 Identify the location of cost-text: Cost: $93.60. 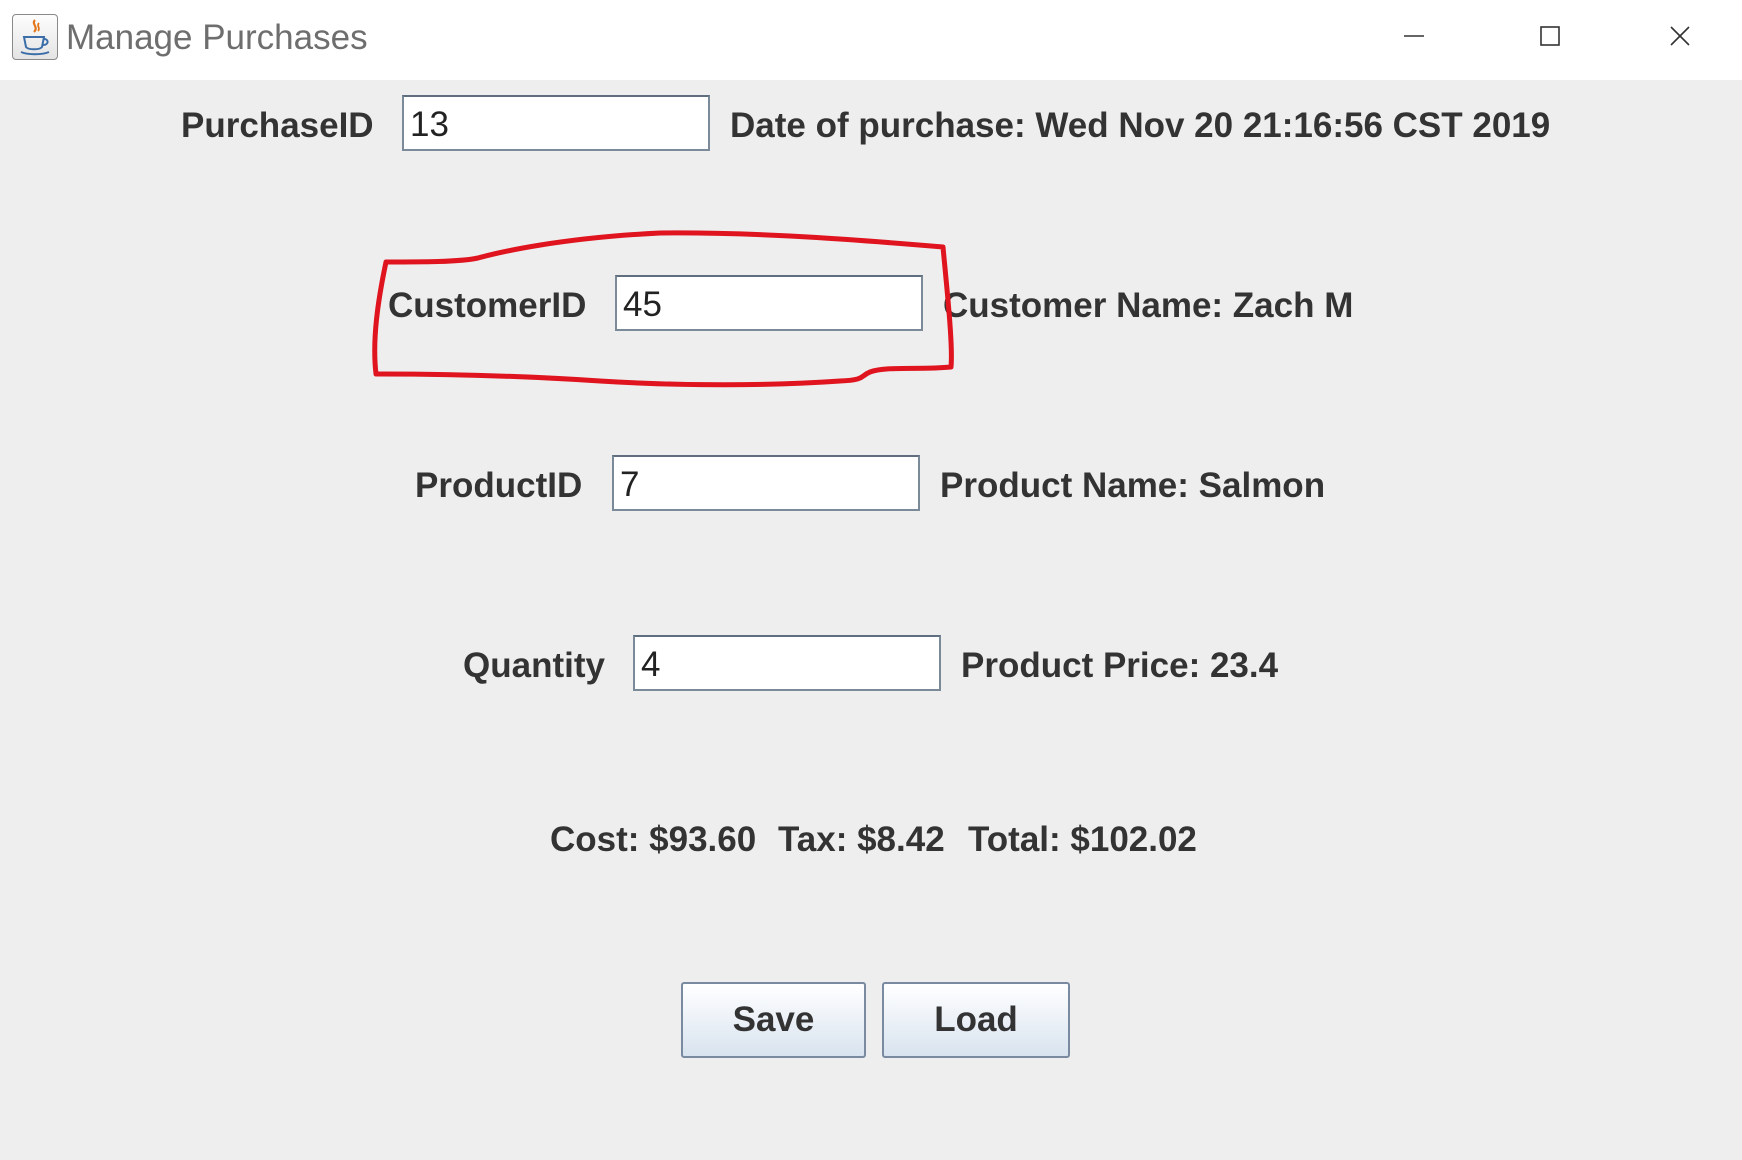
(653, 839).